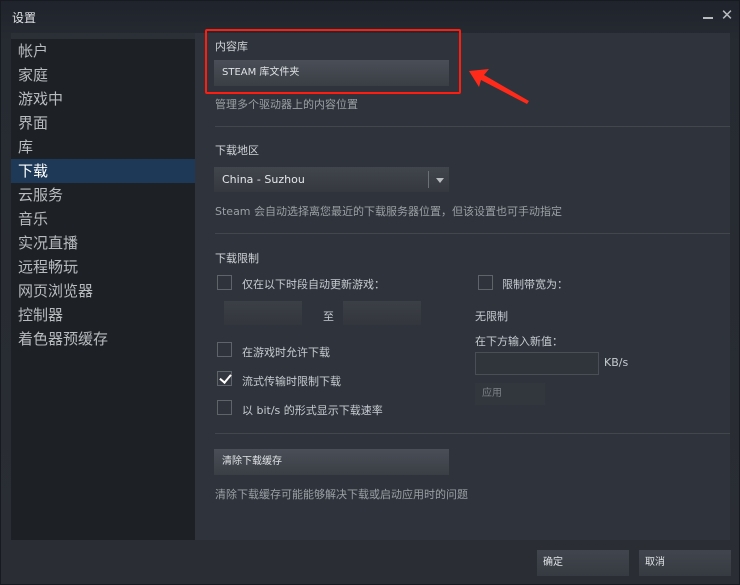  Describe the element at coordinates (103, 75) in the screenshot. I see `sidebar-item-family: 家庭` at that location.